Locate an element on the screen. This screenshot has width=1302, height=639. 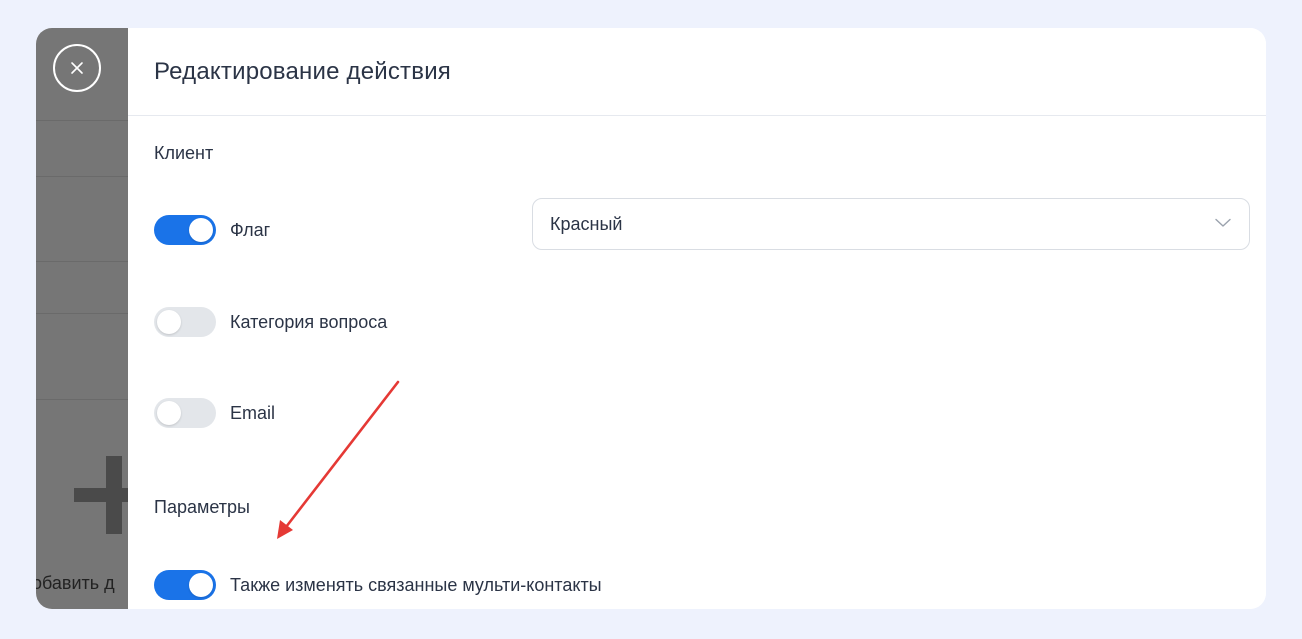
section-title-client: Клиент is located at coordinates (184, 153).